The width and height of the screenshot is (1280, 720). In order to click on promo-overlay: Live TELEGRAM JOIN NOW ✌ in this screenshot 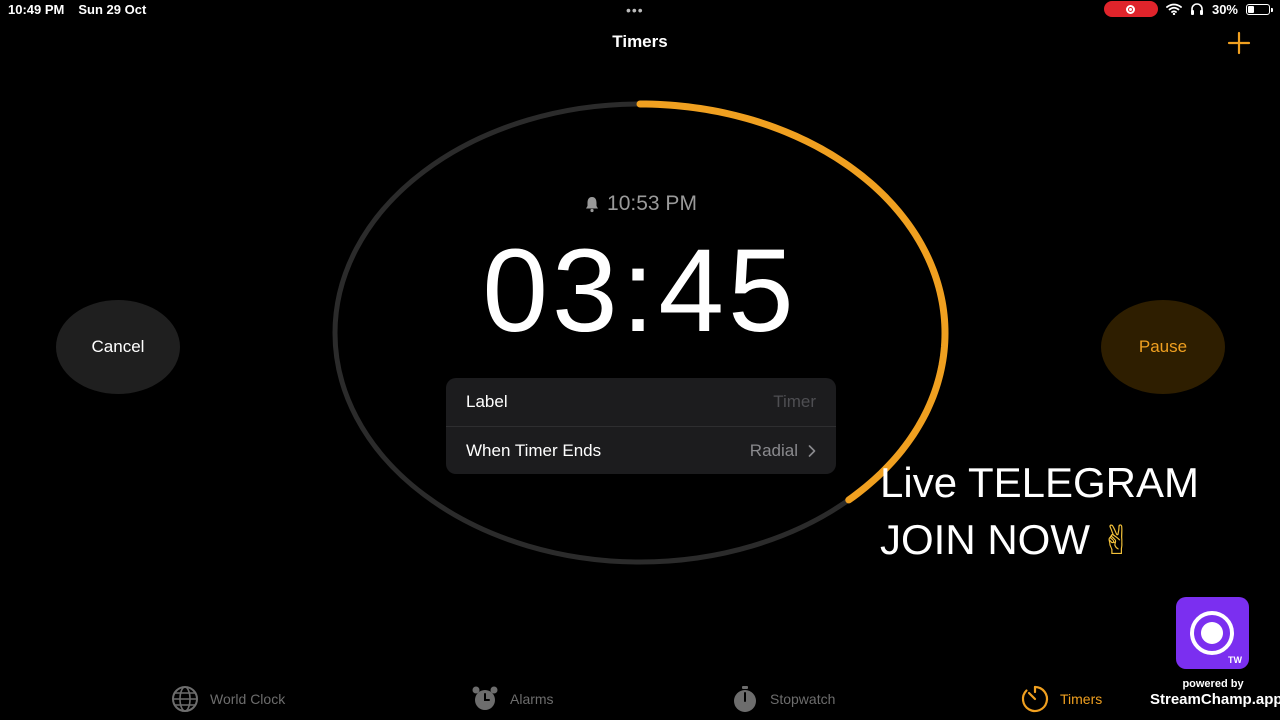, I will do `click(1039, 512)`.